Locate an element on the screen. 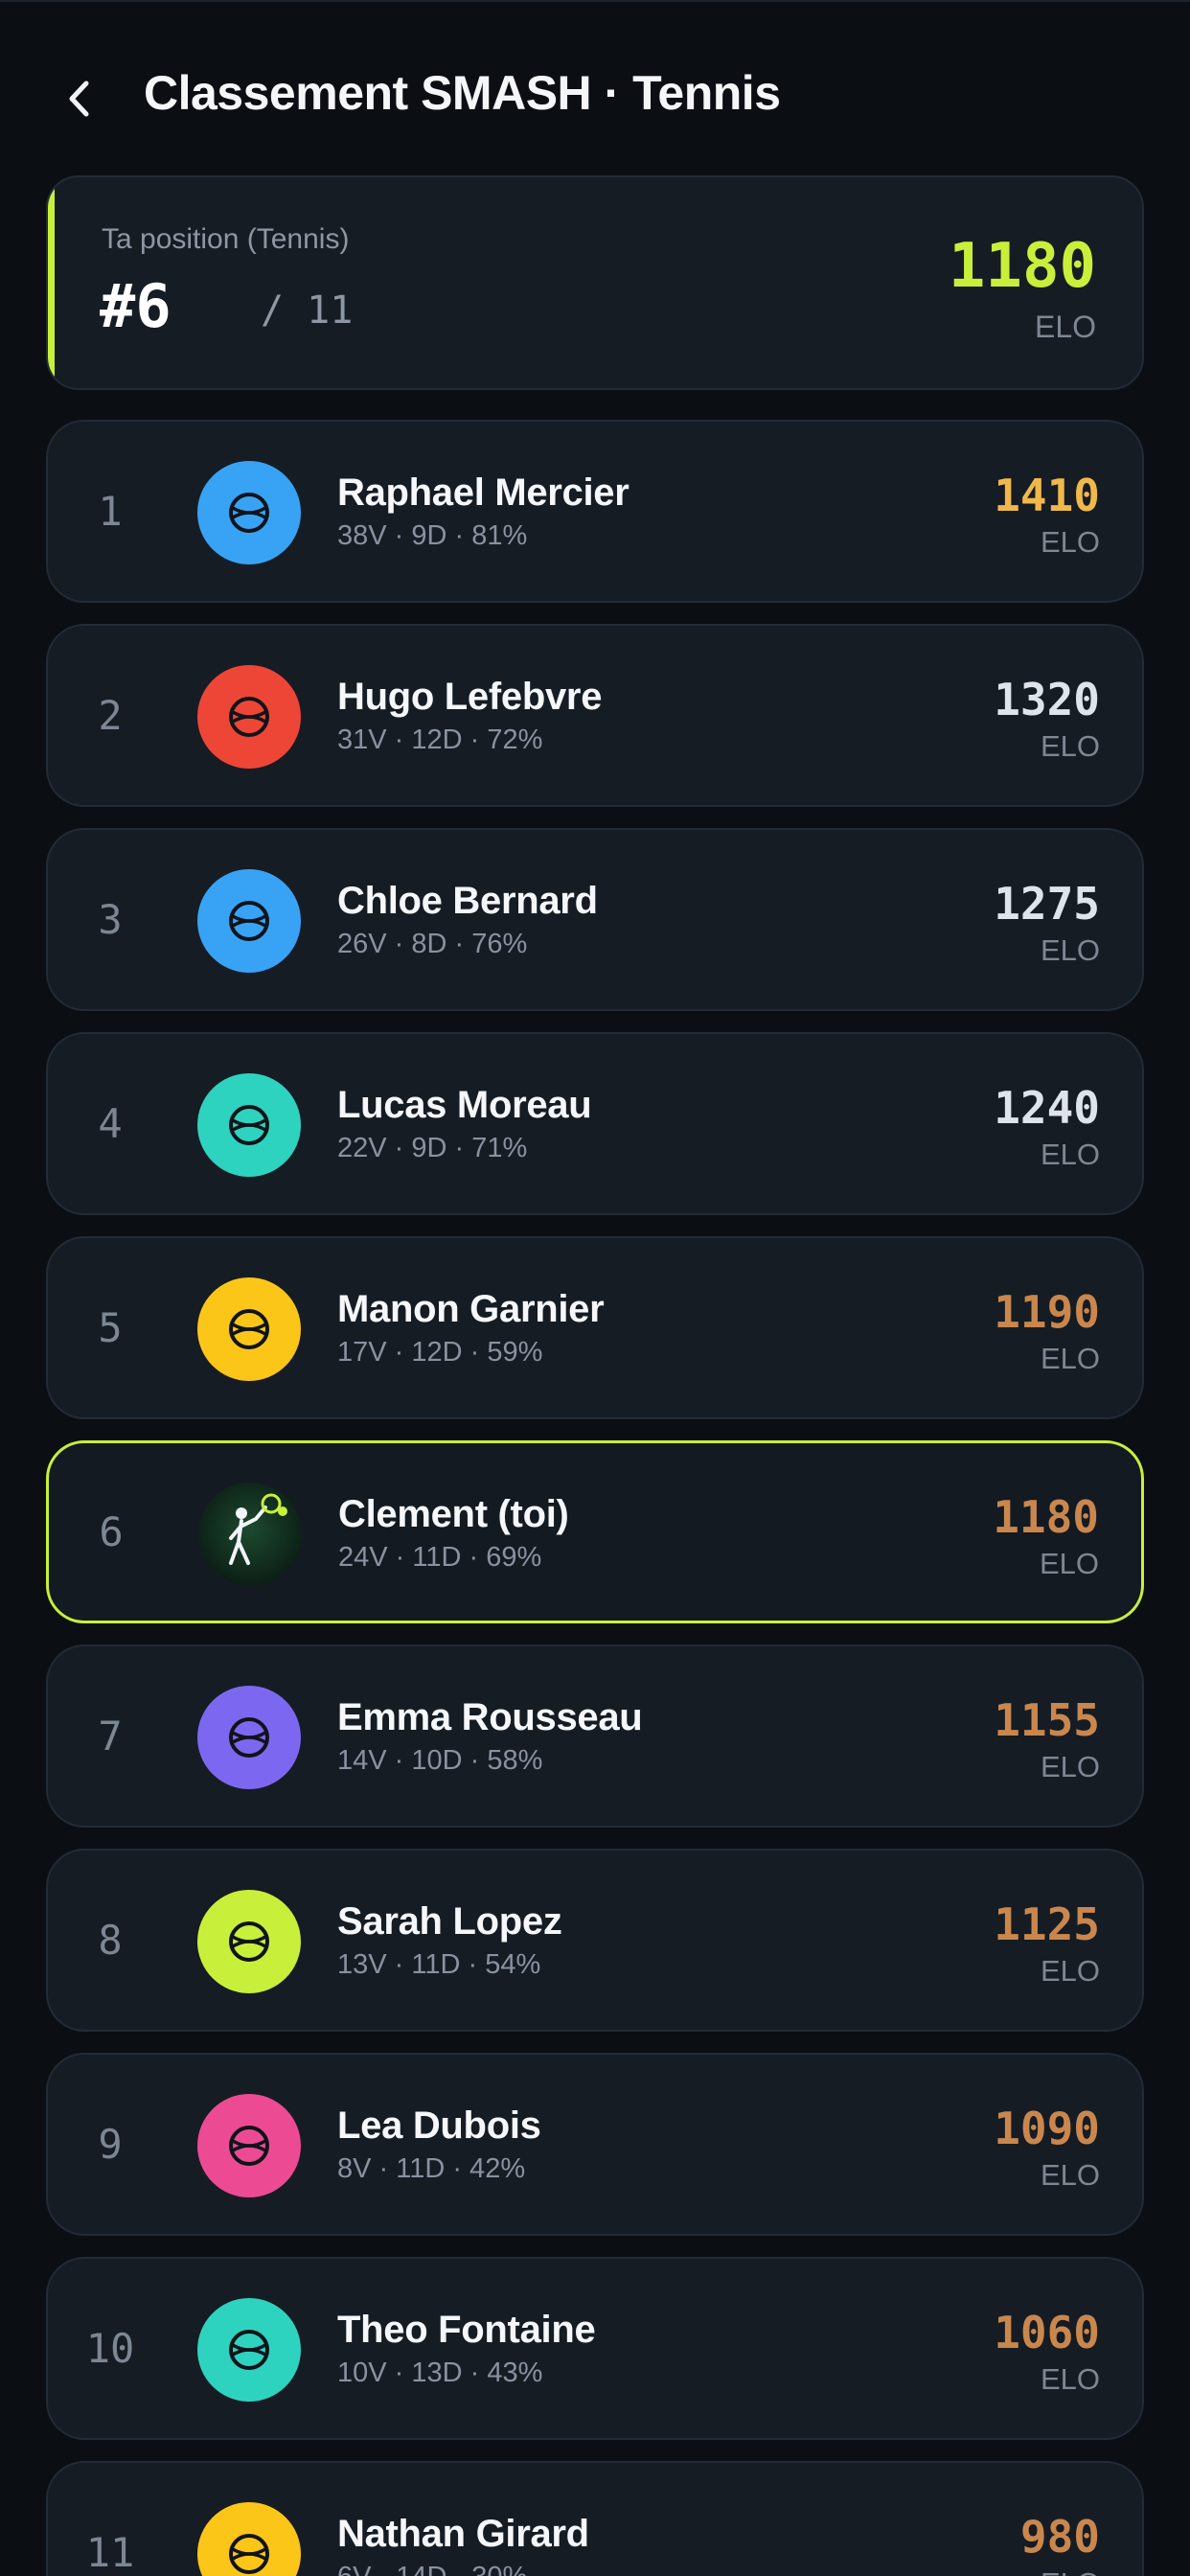 This screenshot has height=2576, width=1190. rank-number: 2 is located at coordinates (111, 715).